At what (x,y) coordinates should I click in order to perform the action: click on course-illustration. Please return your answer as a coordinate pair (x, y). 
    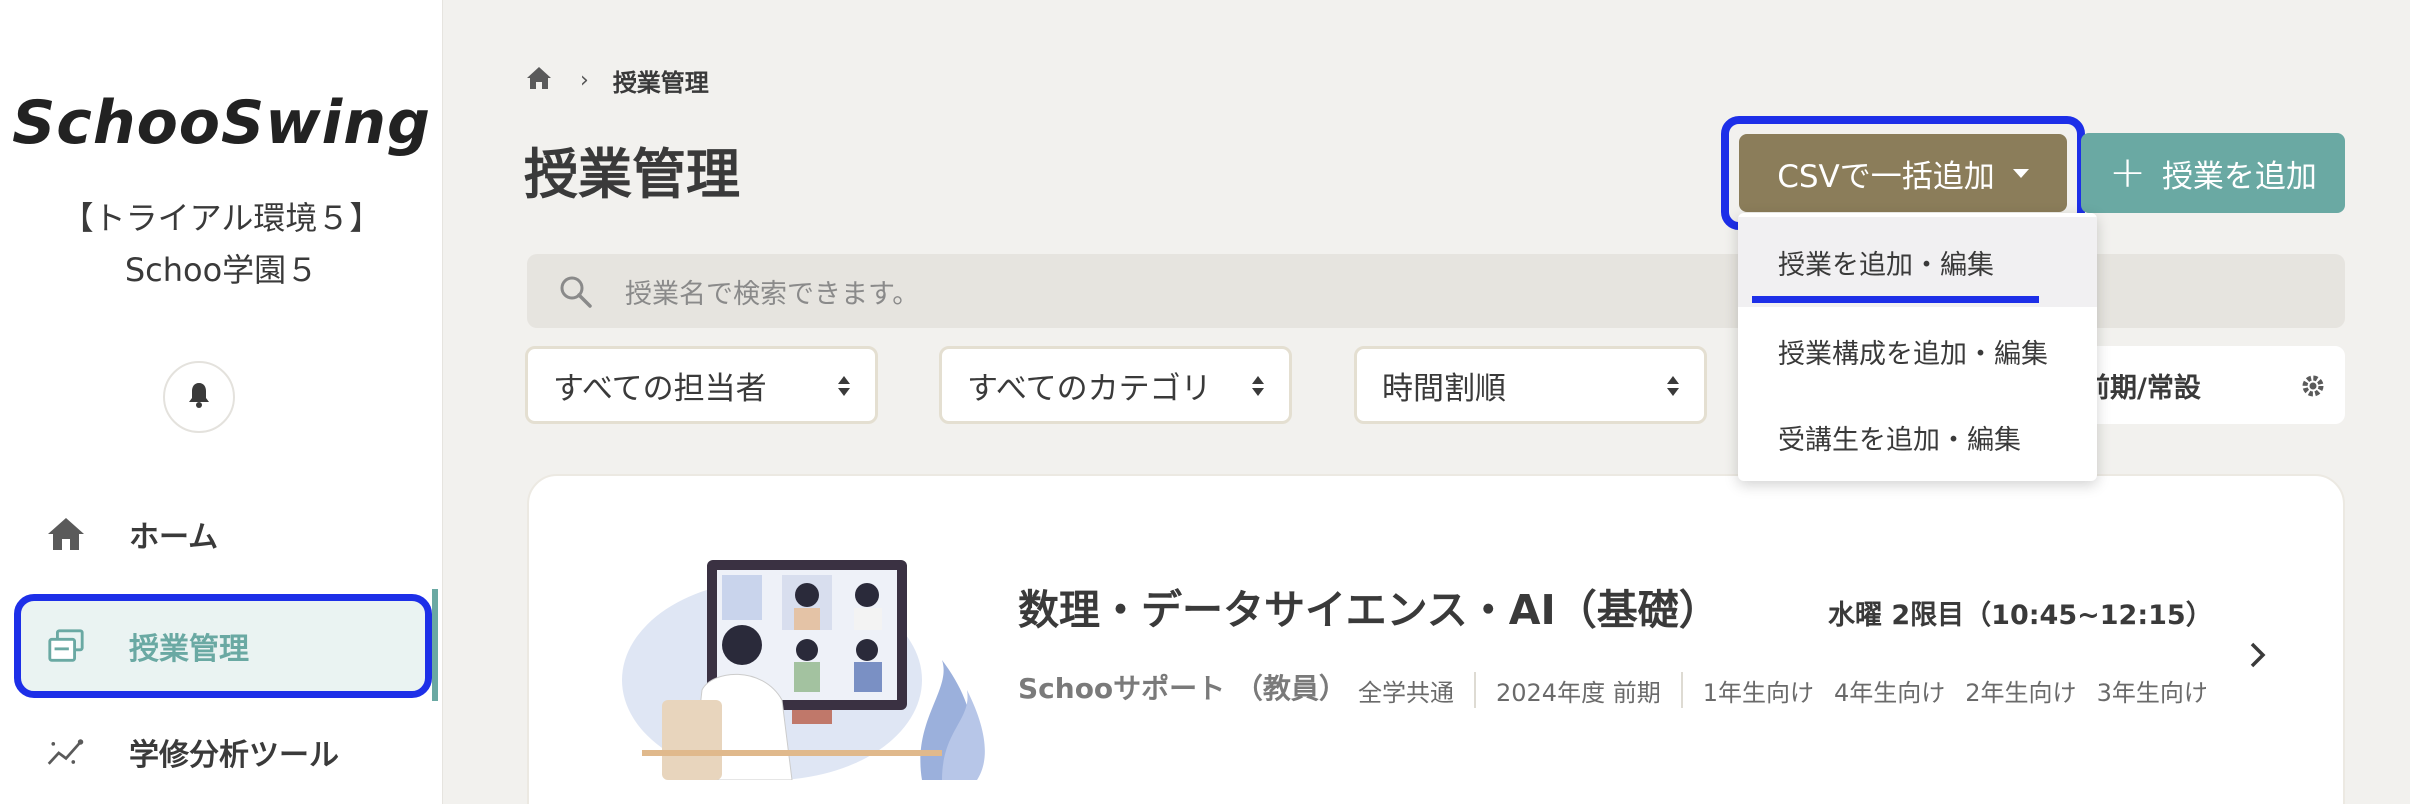
    Looking at the image, I should click on (803, 670).